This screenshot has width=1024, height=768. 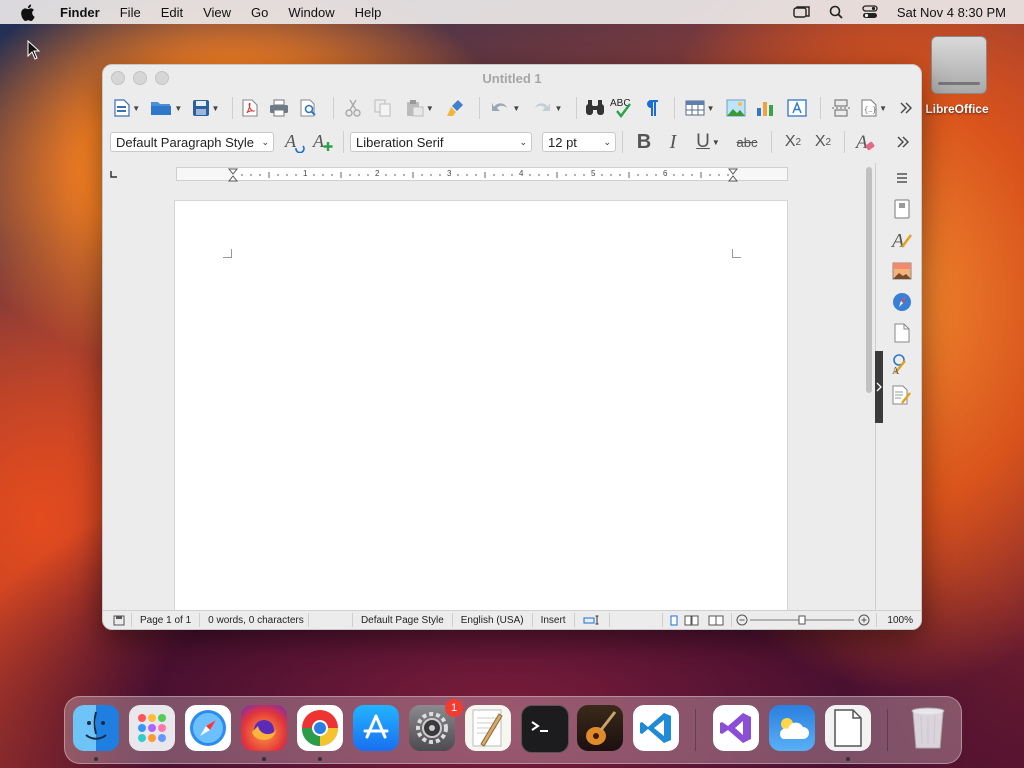 What do you see at coordinates (902, 333) in the screenshot?
I see `sidebar-page-button` at bounding box center [902, 333].